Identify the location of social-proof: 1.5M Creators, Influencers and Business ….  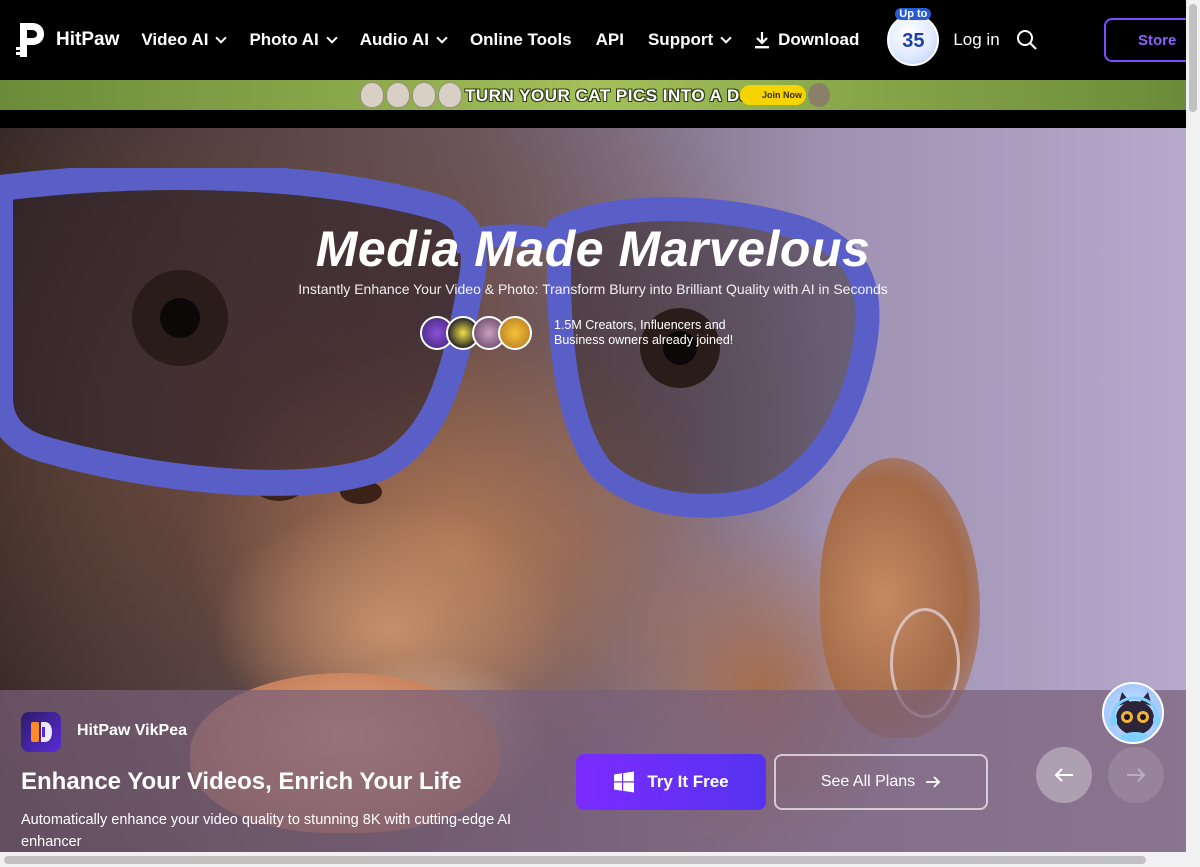
(592, 333).